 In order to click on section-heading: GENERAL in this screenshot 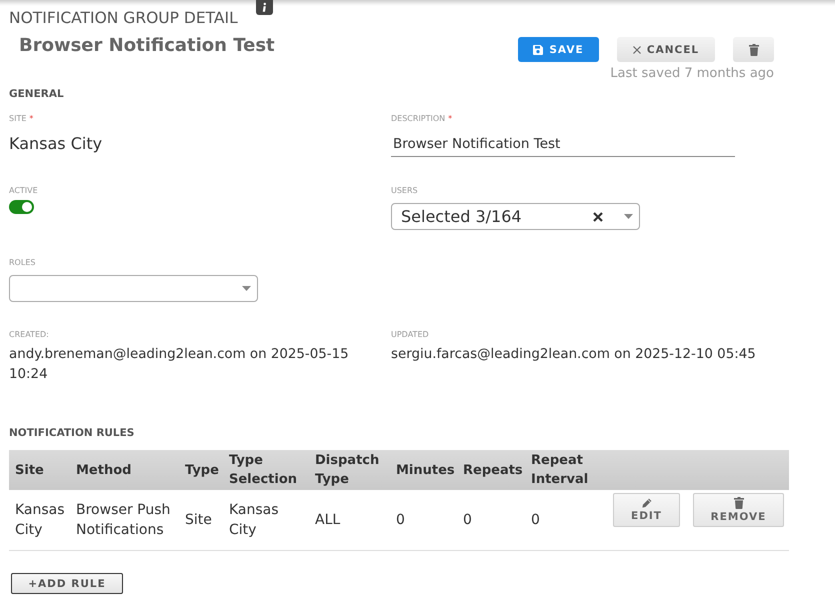, I will do `click(36, 94)`.